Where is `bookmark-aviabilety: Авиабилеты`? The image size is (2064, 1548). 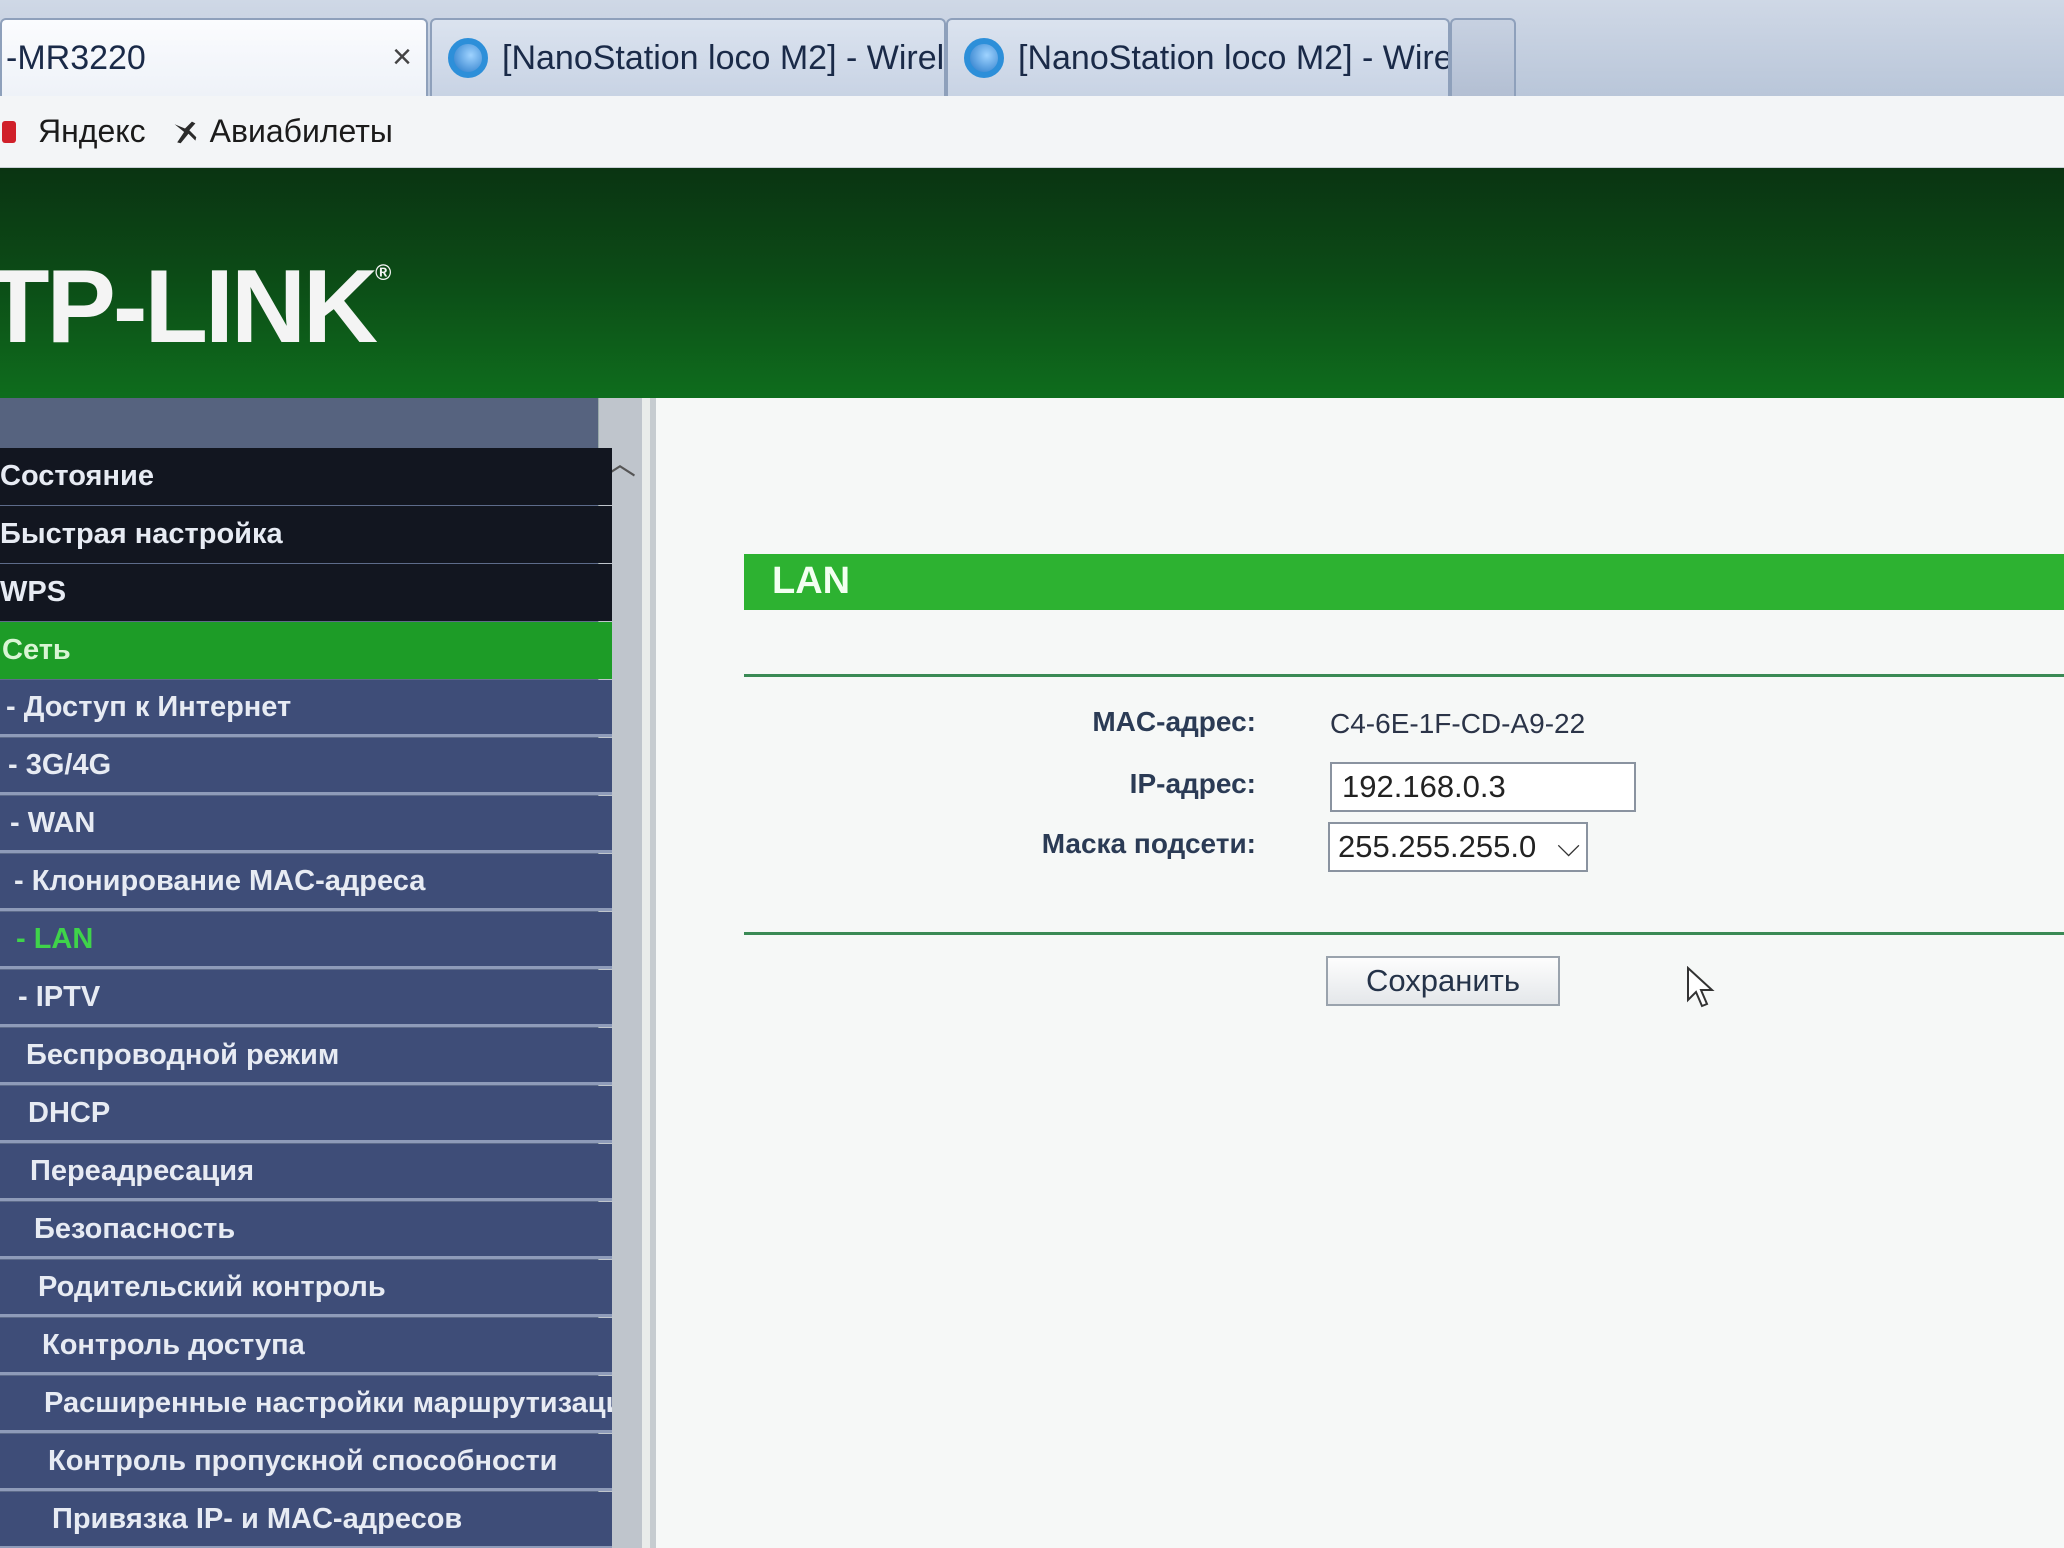
bookmark-aviabilety: Авиабилеты is located at coordinates (282, 131).